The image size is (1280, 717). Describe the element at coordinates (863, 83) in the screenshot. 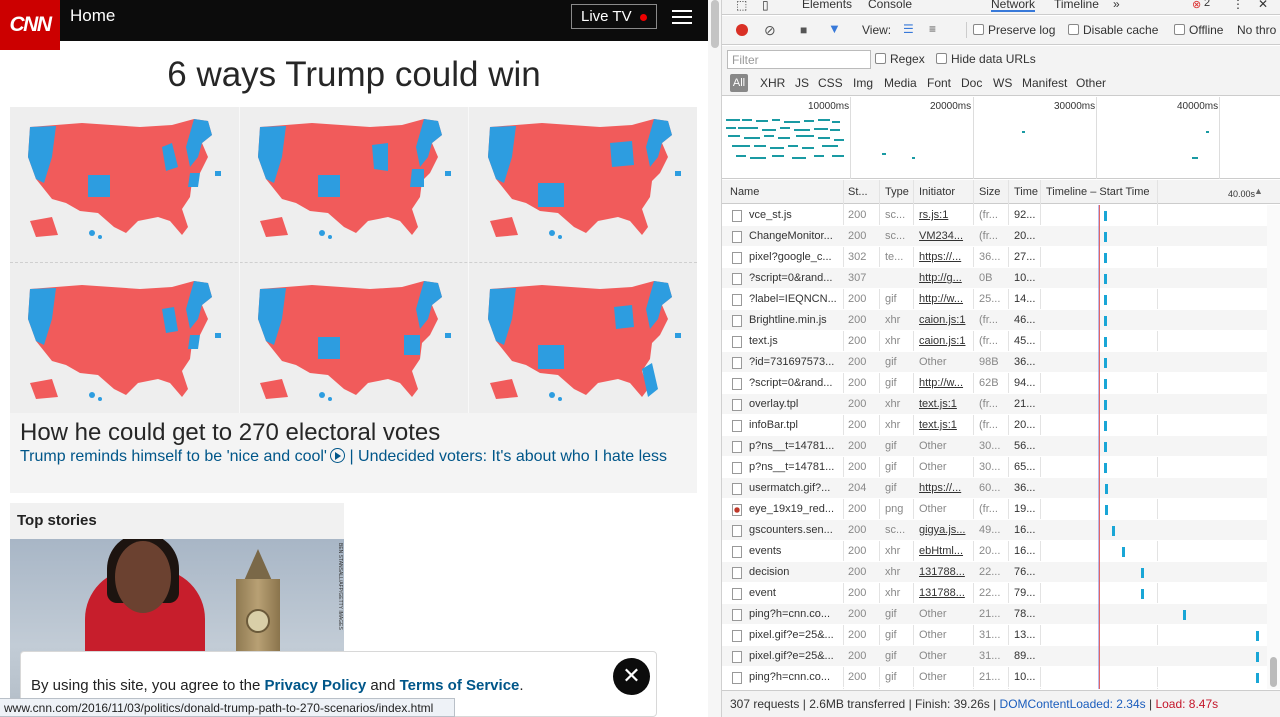

I see `type-img: Img` at that location.